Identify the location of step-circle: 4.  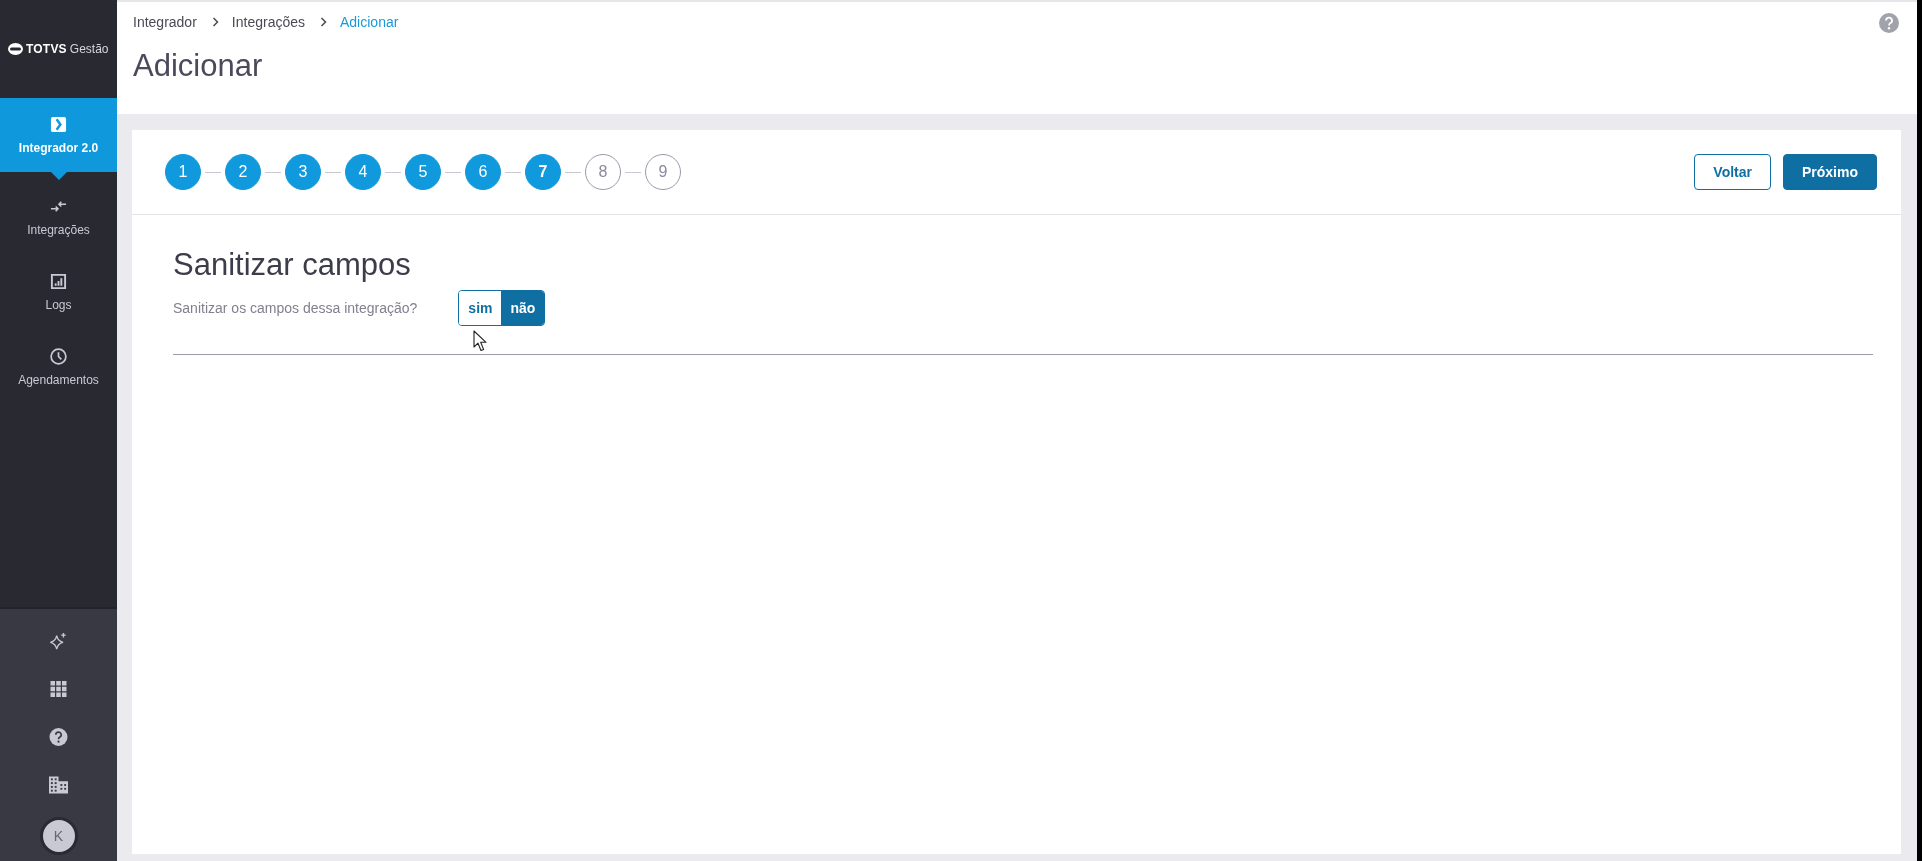
(363, 172).